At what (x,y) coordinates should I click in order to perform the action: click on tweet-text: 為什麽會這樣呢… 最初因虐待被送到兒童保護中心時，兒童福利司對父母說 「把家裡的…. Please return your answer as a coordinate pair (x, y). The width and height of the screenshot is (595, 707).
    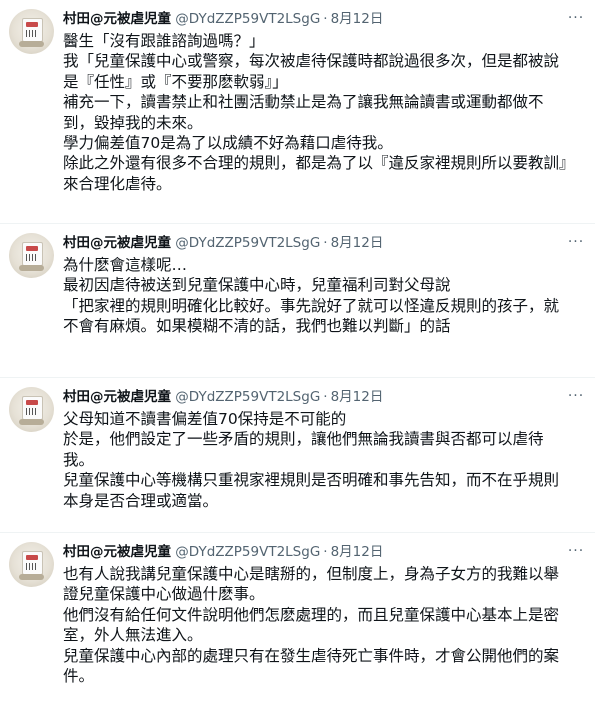
    Looking at the image, I should click on (316, 296).